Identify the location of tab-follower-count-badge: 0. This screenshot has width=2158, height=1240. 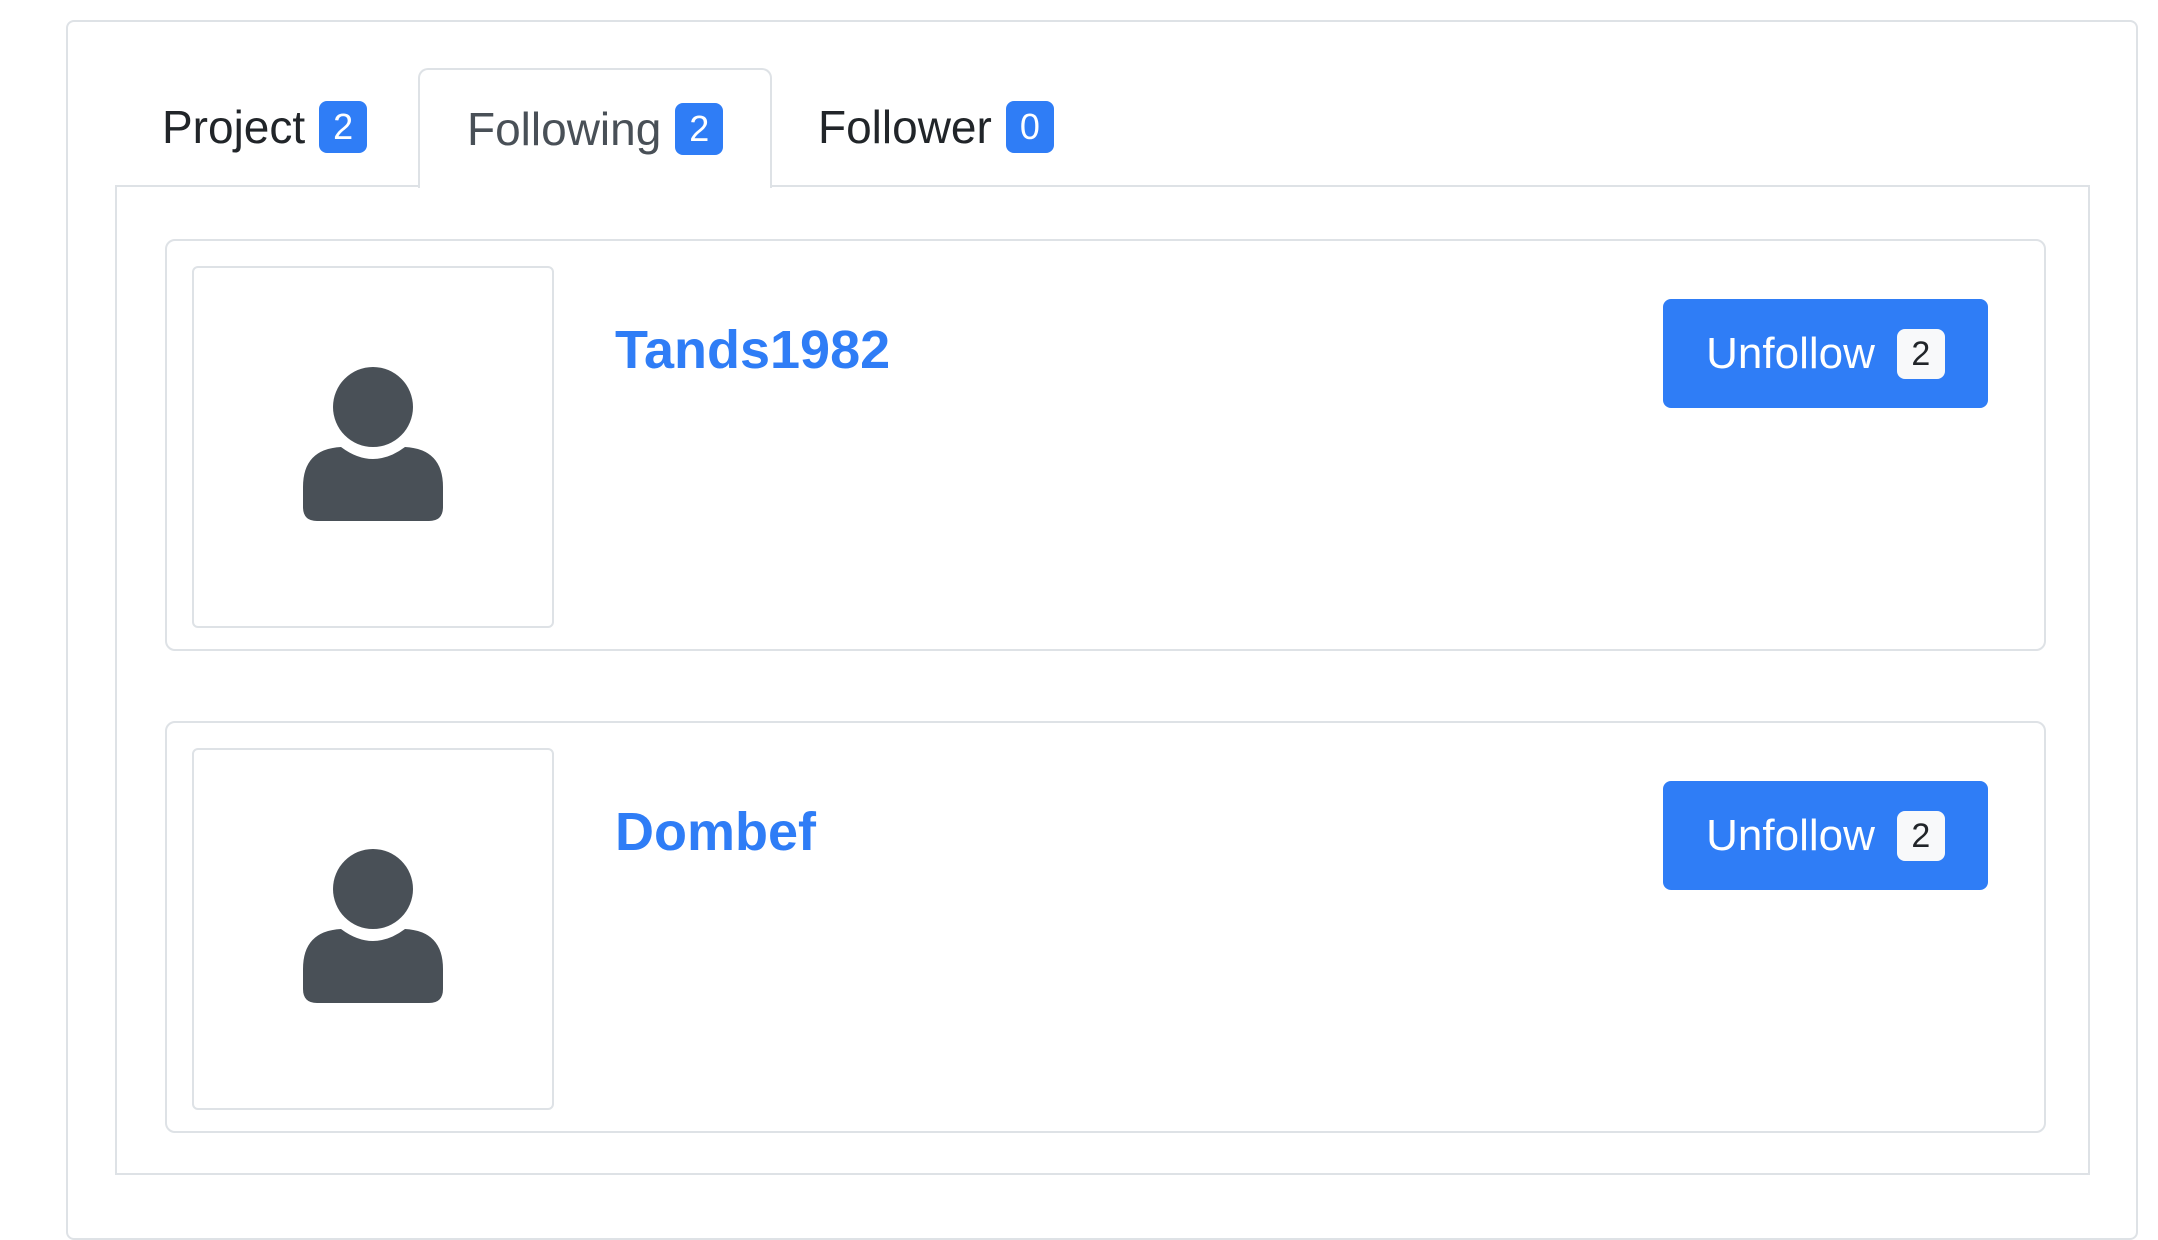
(1029, 127).